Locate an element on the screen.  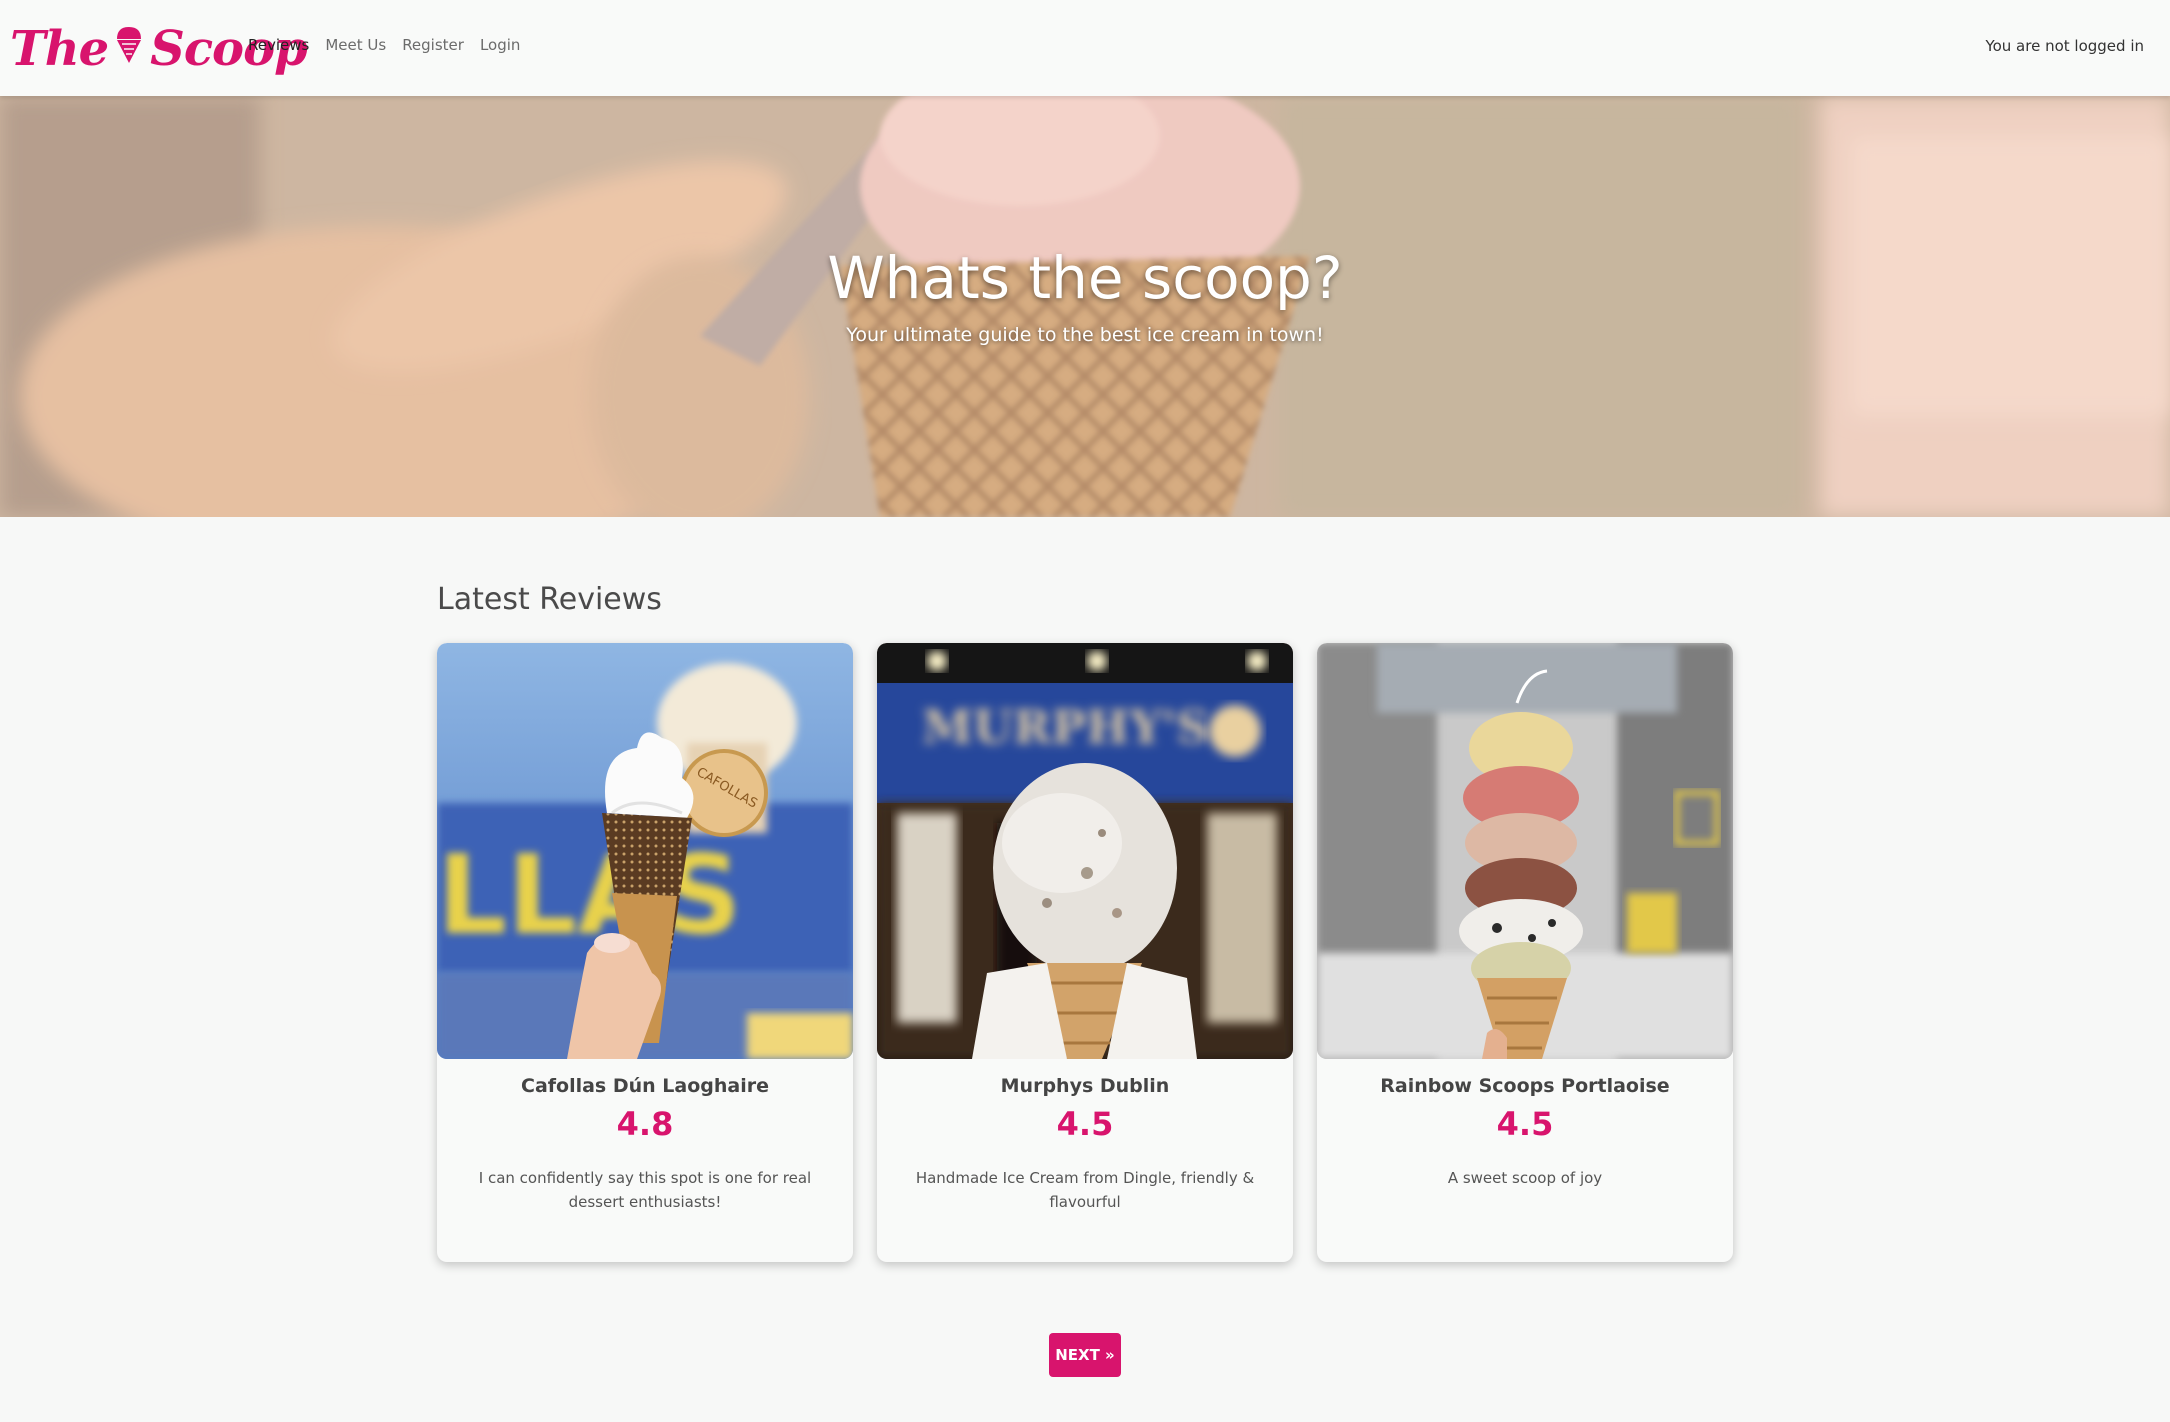
main-nav: Reviews Meet Us Register Login is located at coordinates (384, 45).